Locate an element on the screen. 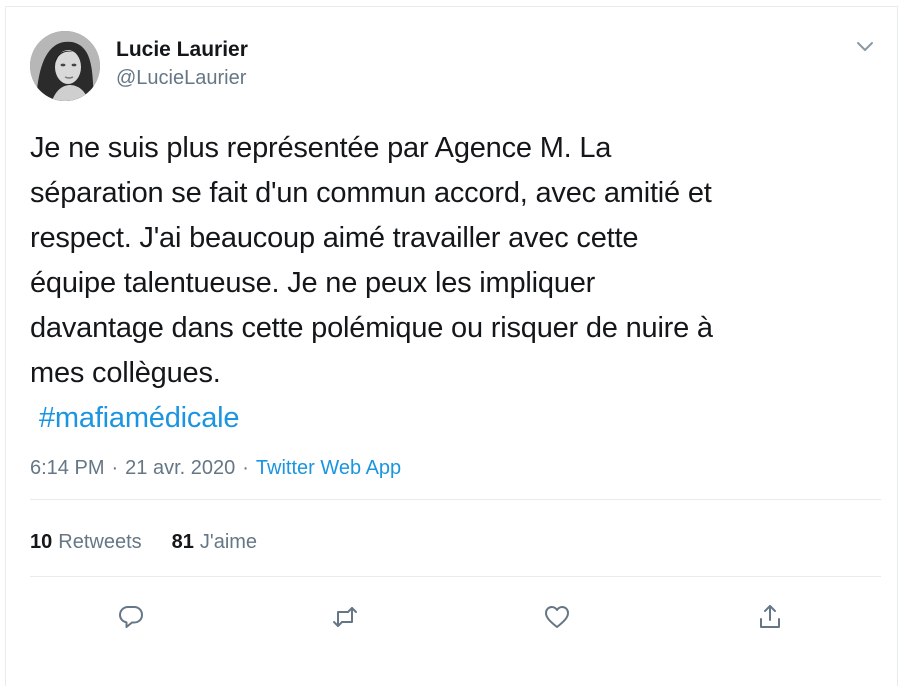  hashtag-link: #mafiamédicale is located at coordinates (139, 418).